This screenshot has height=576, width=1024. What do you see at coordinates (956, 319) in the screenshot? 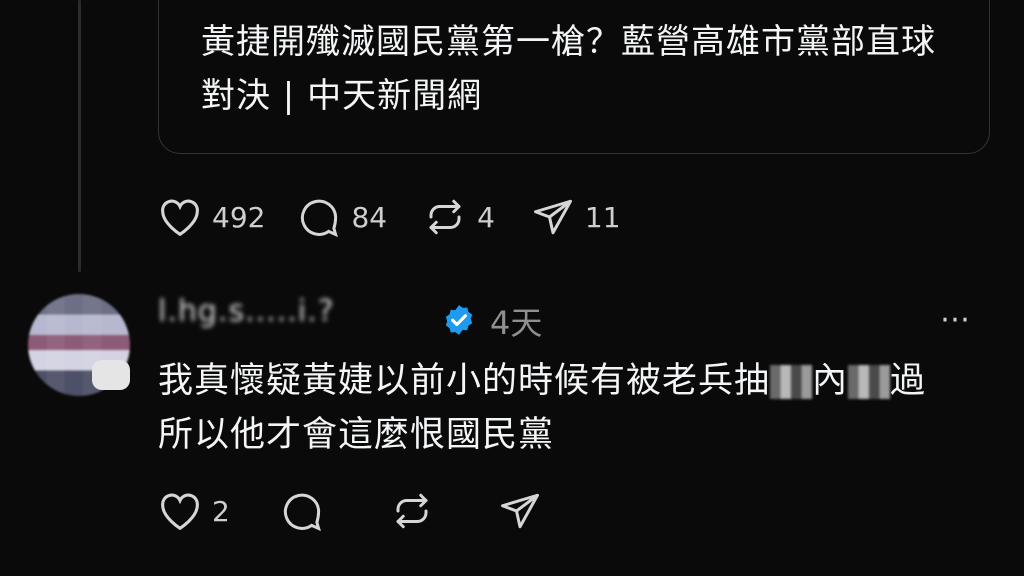
I see `more-options-icon: ⋯` at bounding box center [956, 319].